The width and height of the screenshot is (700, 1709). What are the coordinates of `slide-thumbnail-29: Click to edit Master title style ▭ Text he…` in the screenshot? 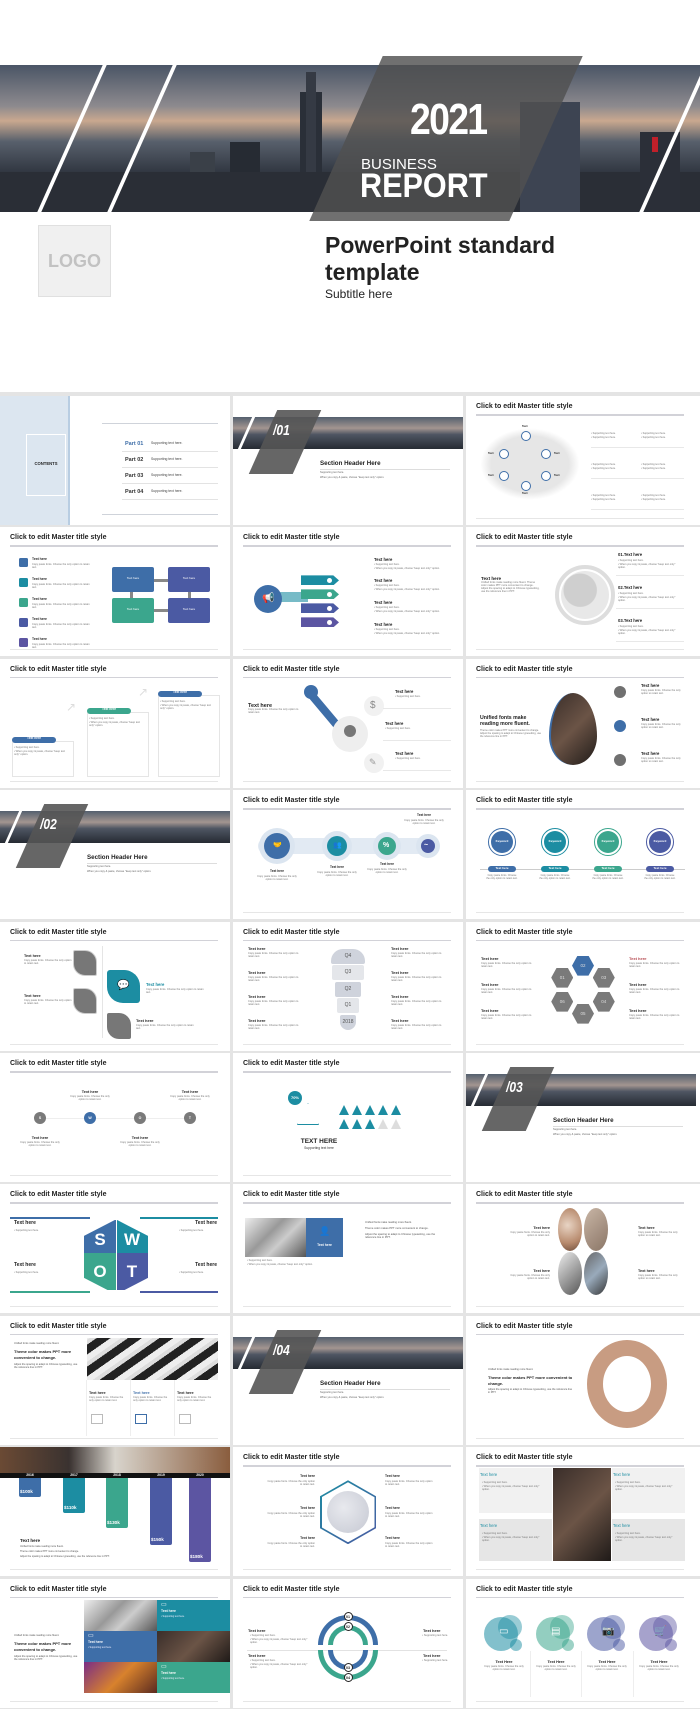 It's located at (115, 1643).